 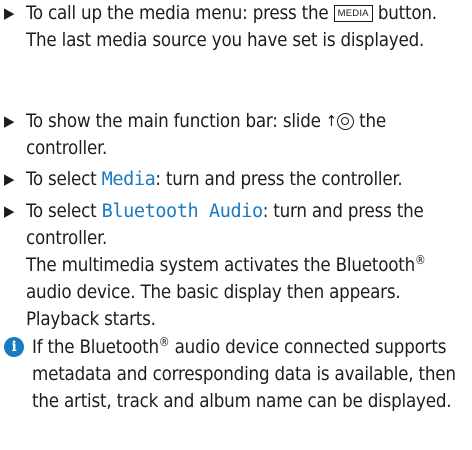 What do you see at coordinates (180, 13) in the screenshot?
I see `step-text-pre: To call up the media menu: press the` at bounding box center [180, 13].